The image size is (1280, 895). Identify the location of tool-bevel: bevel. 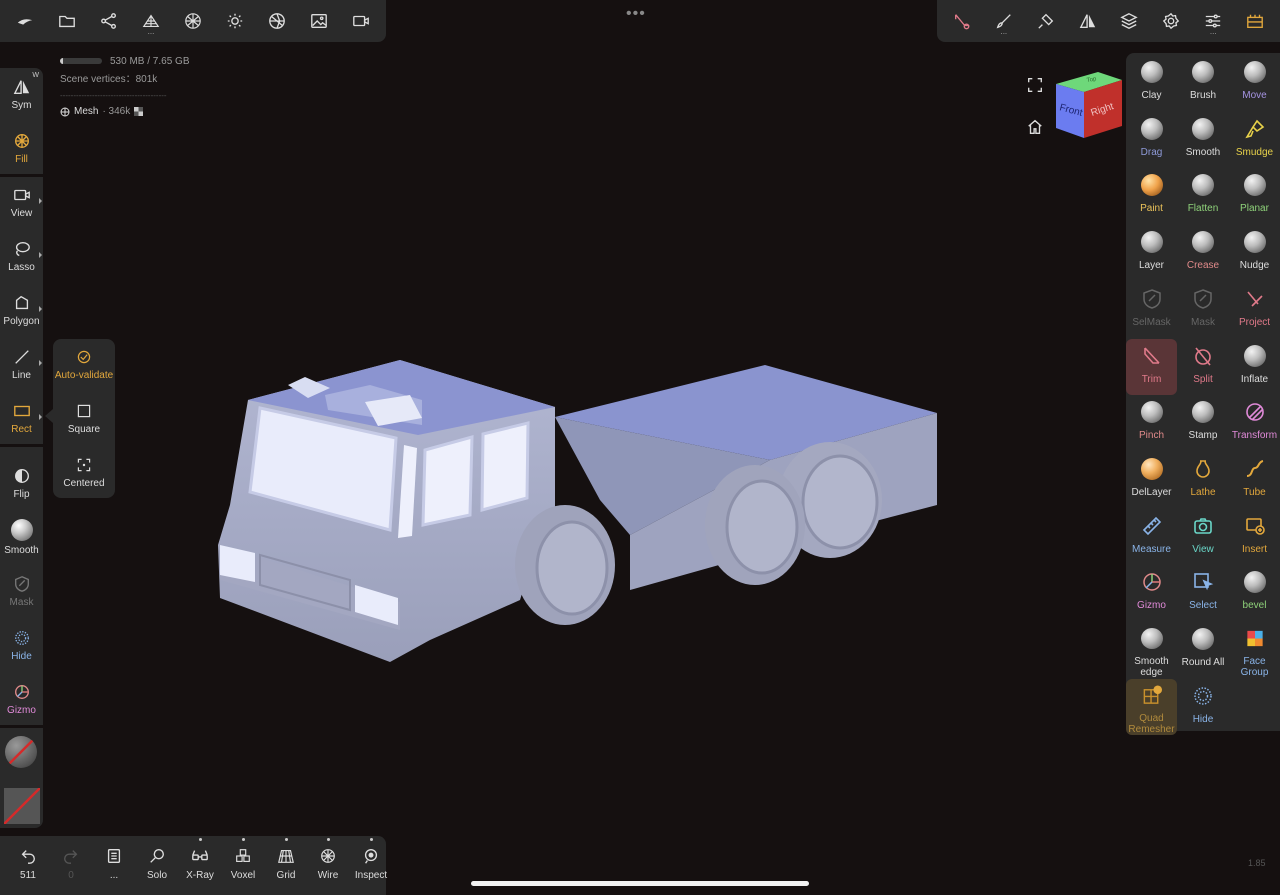
(1254, 593).